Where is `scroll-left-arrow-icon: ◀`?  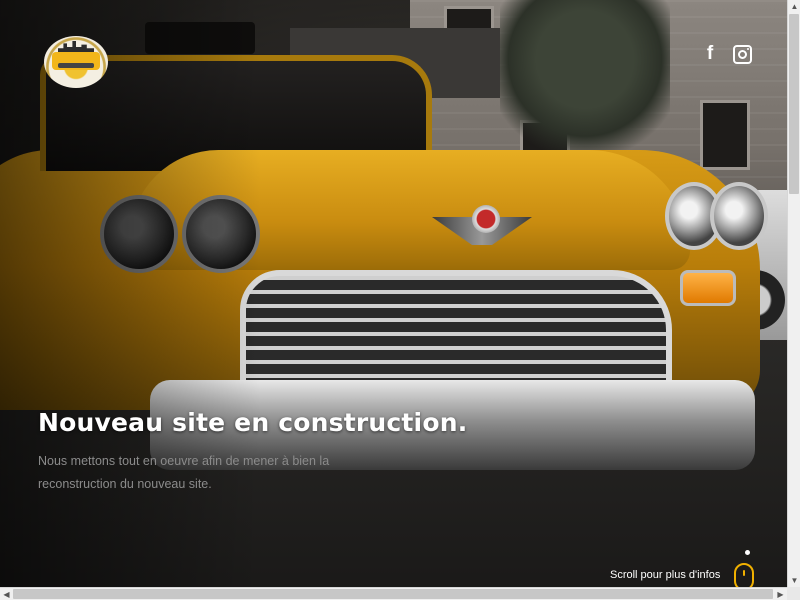
scroll-left-arrow-icon: ◀ is located at coordinates (6, 594).